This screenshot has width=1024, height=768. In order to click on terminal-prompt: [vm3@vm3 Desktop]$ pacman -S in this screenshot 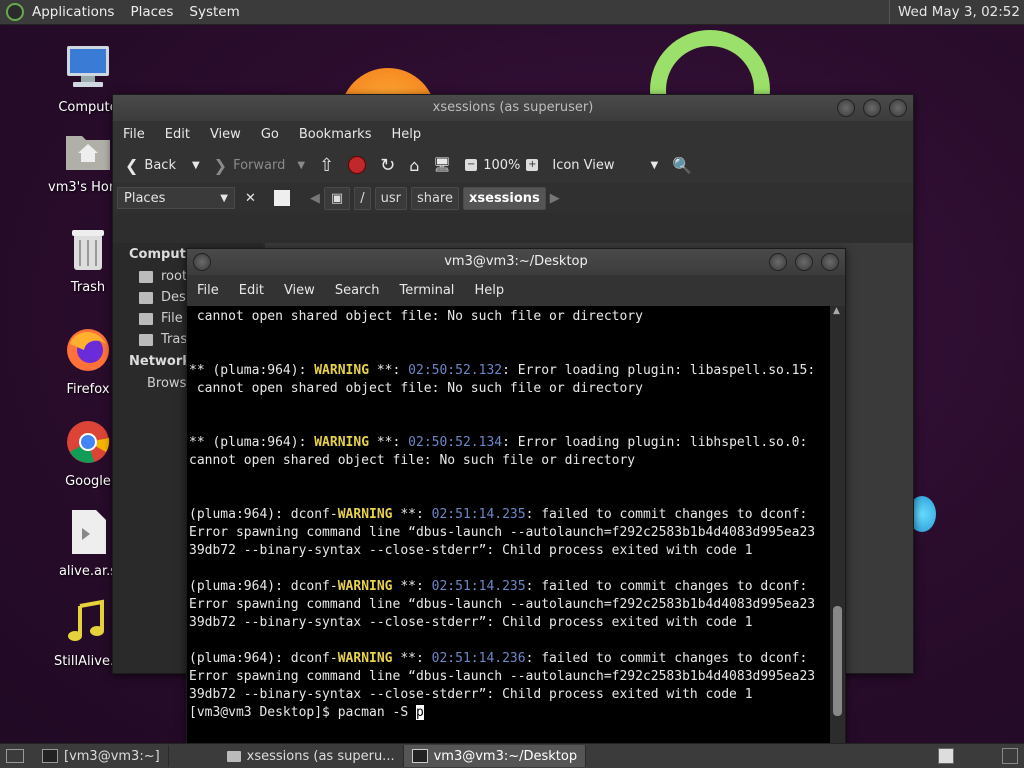, I will do `click(302, 712)`.